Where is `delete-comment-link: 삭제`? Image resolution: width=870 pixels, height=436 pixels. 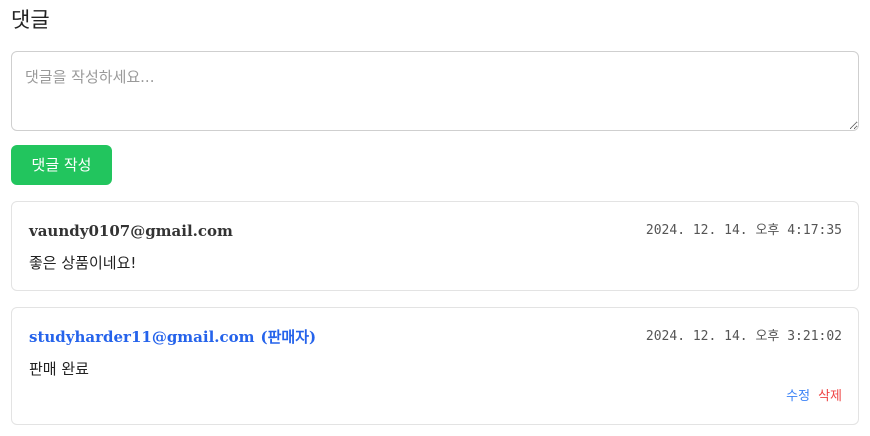 delete-comment-link: 삭제 is located at coordinates (830, 396).